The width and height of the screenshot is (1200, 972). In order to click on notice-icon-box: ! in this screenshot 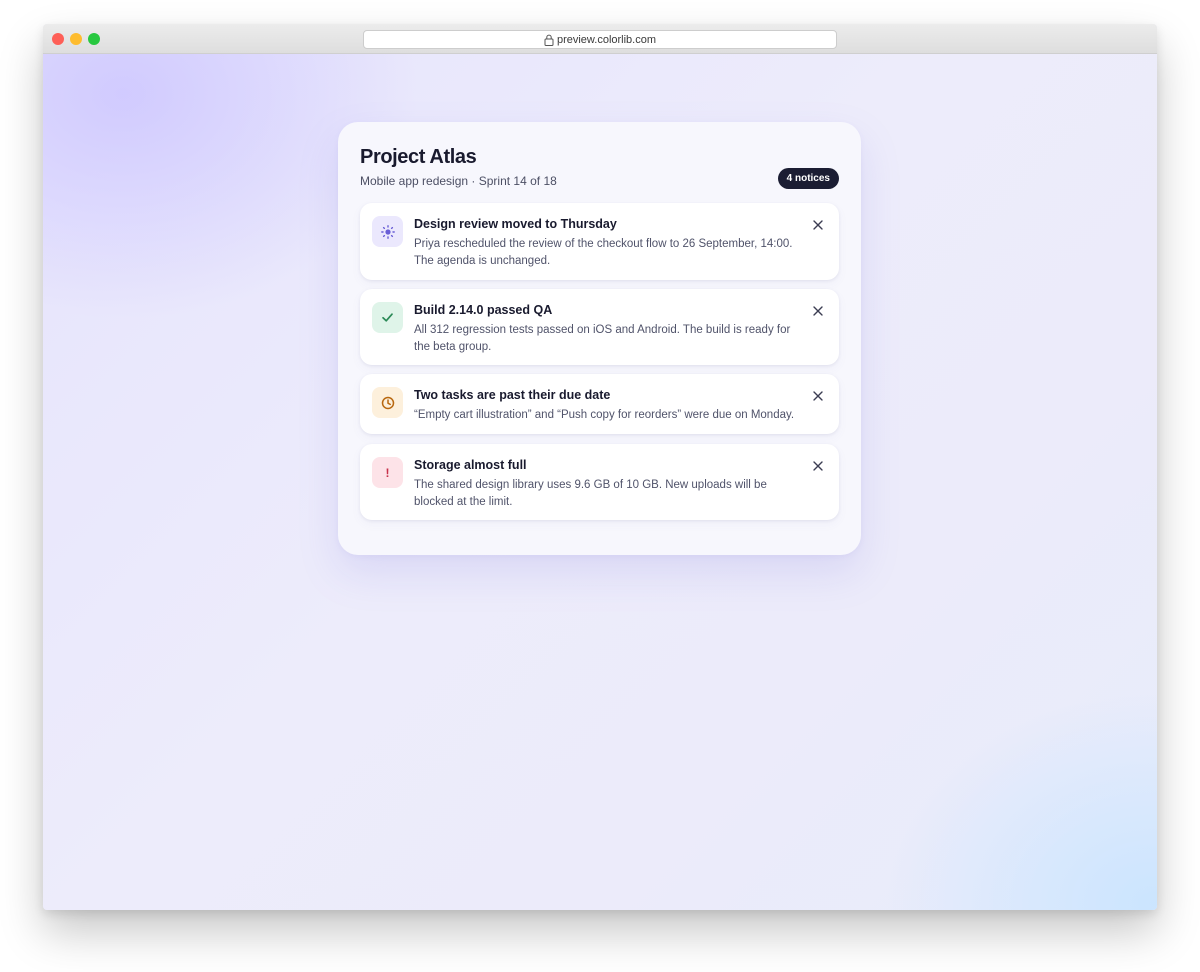, I will do `click(387, 472)`.